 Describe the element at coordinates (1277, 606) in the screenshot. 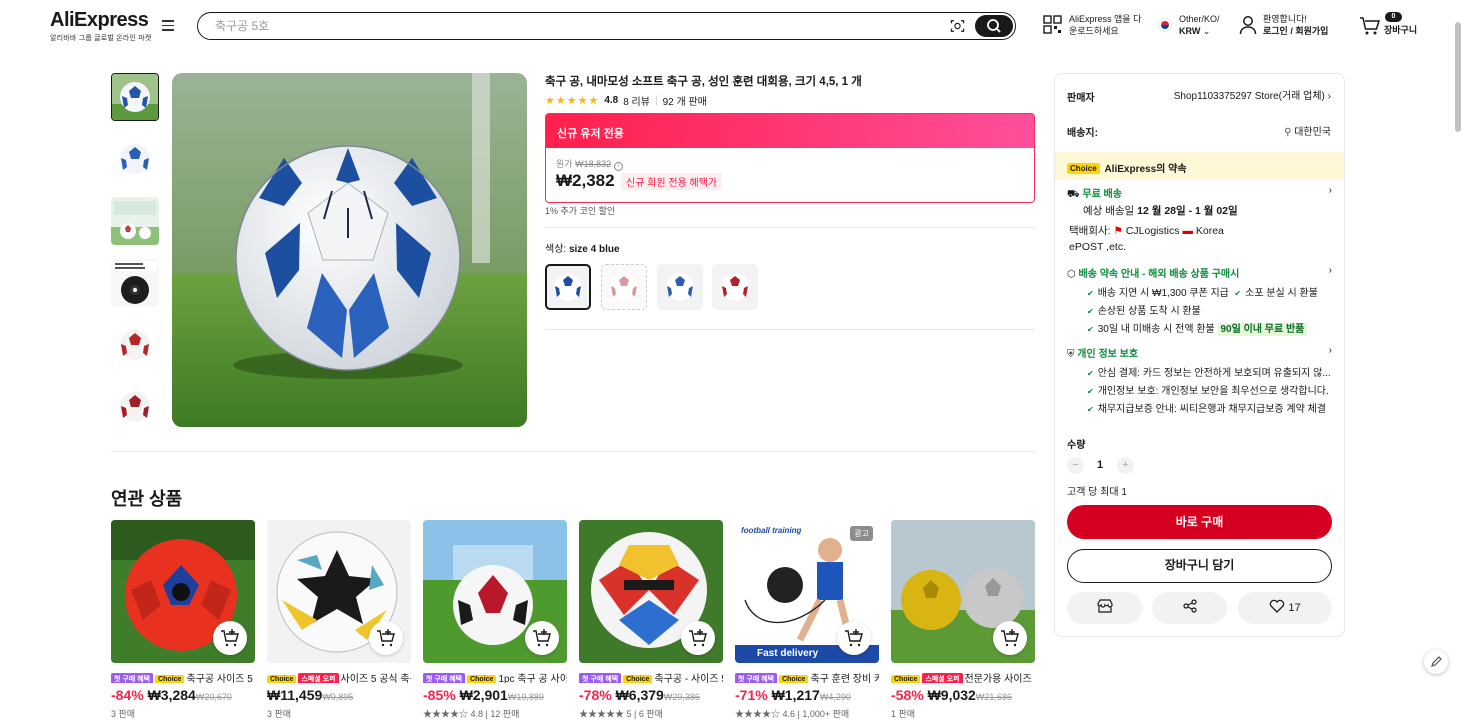

I see `heart-icon` at that location.